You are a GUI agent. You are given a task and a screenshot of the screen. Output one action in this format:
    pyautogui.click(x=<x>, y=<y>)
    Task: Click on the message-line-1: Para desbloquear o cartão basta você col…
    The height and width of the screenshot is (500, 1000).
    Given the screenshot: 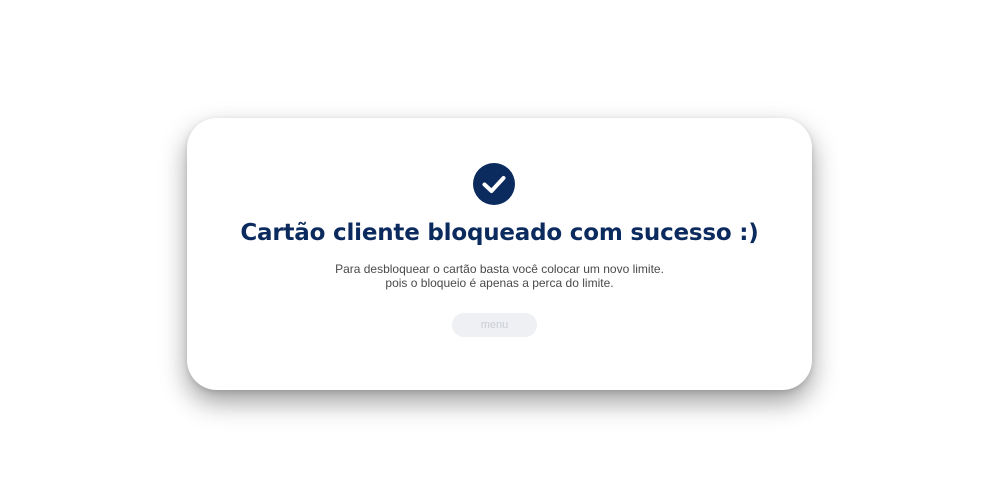 What is the action you would take?
    pyautogui.click(x=499, y=269)
    